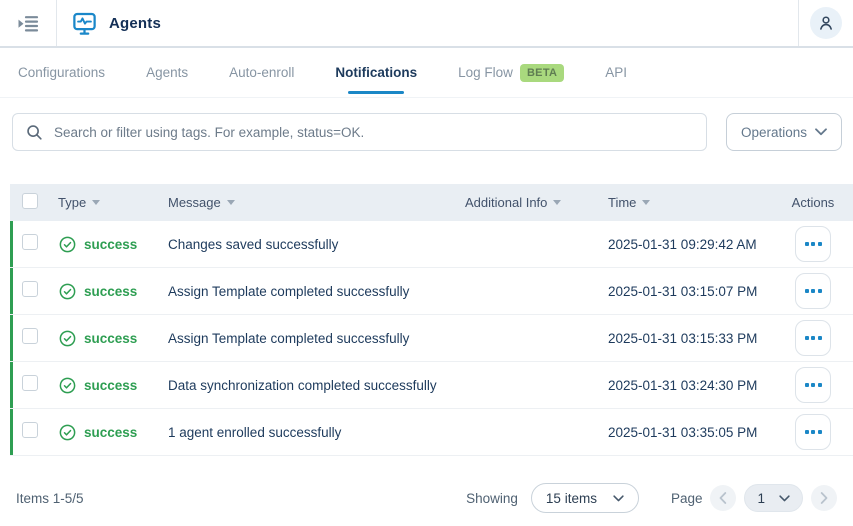 The height and width of the screenshot is (526, 853). Describe the element at coordinates (113, 202) in the screenshot. I see `column-header-type: Type` at that location.